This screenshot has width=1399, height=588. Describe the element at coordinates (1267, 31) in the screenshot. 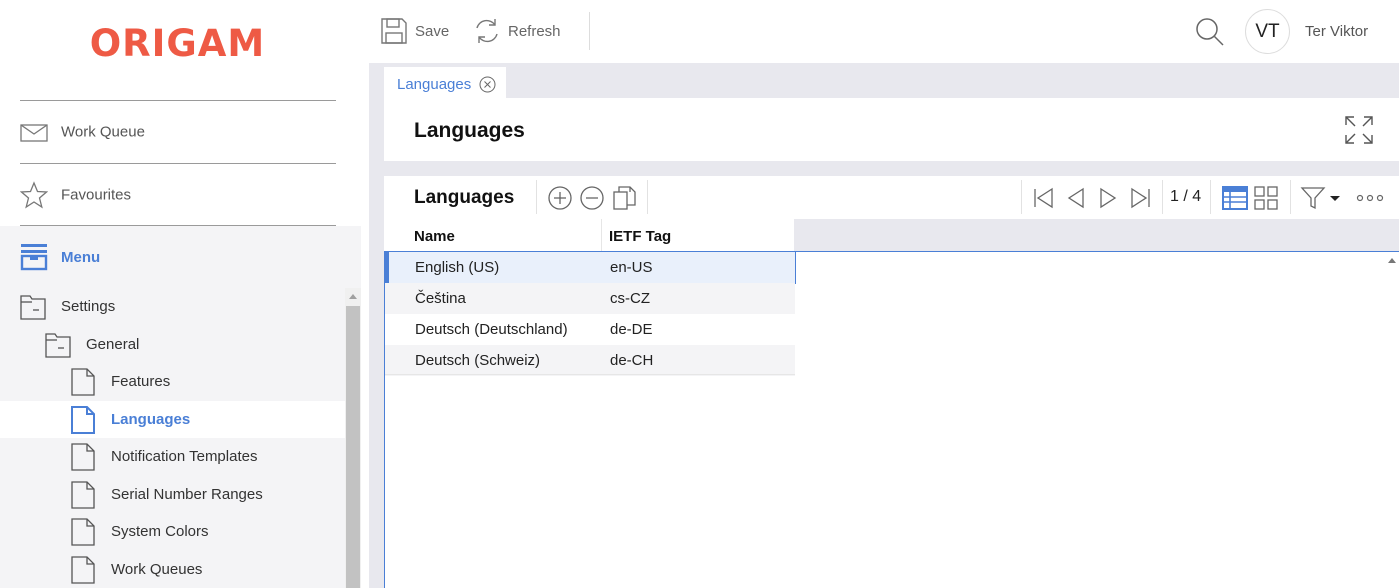

I see `avatar: VT` at that location.